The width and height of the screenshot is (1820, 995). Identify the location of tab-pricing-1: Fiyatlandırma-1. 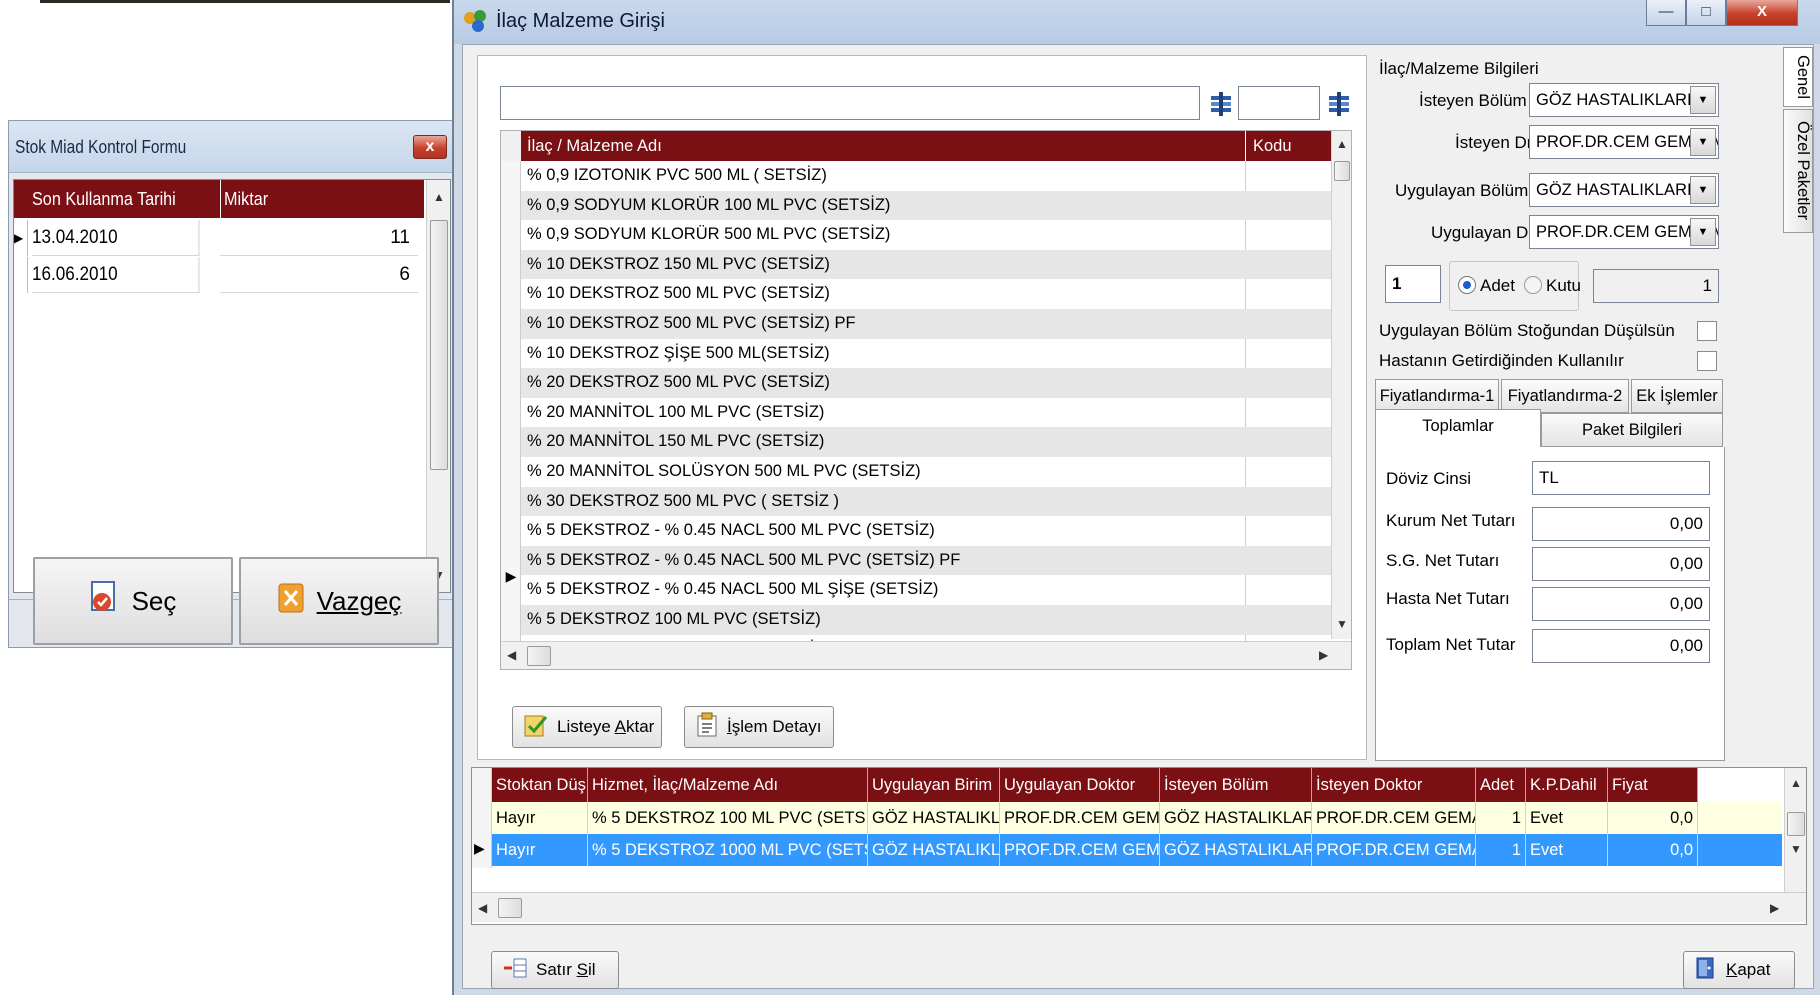
(1437, 396).